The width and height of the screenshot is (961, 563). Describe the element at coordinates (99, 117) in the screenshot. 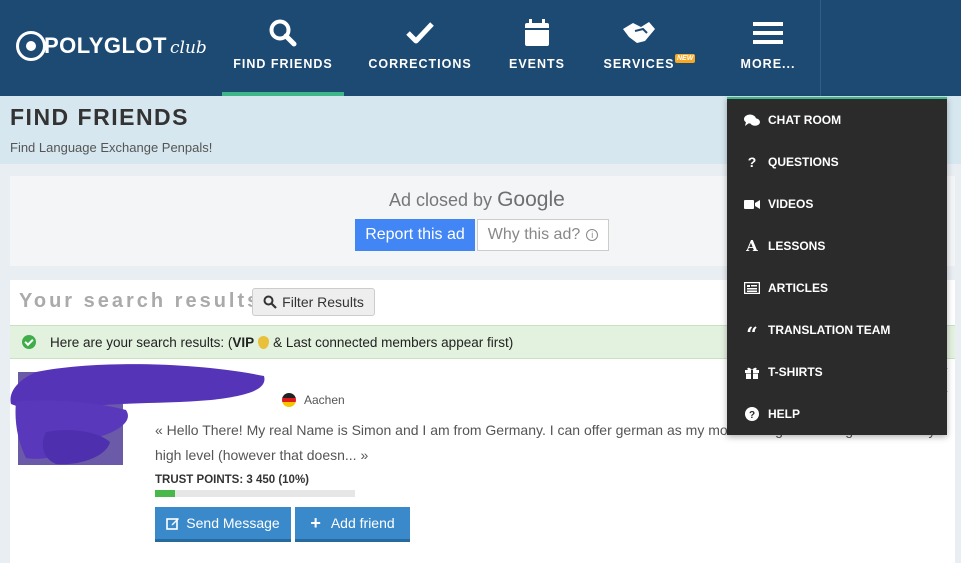

I see `page-title: FIND FRIENDS` at that location.